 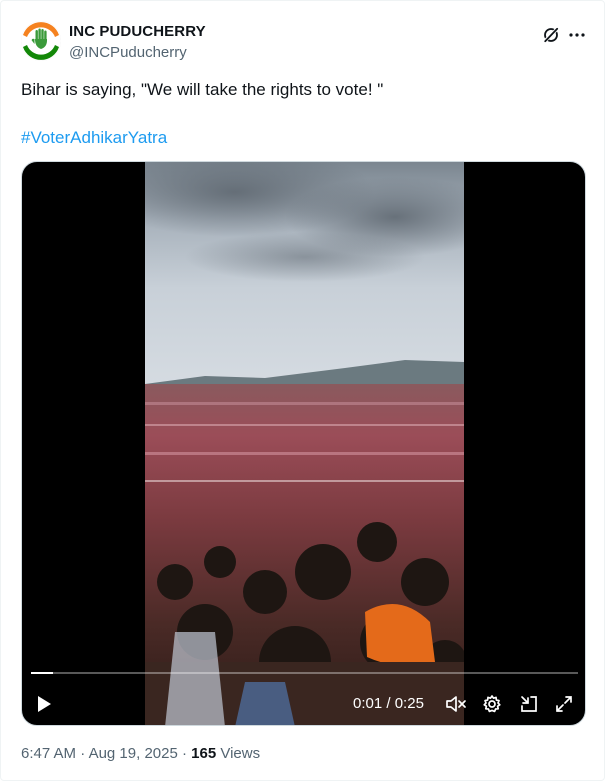 I want to click on minimize-button, so click(x=529, y=704).